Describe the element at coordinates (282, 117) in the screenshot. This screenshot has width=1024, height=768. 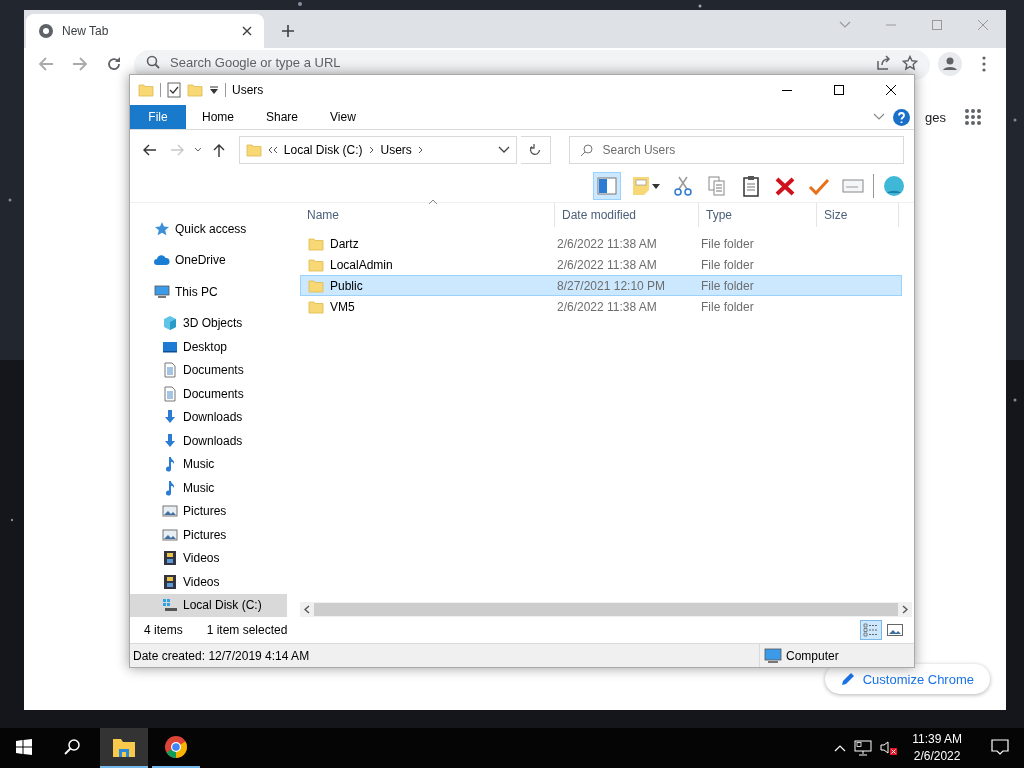
I see `ribbon-tab: Share` at that location.